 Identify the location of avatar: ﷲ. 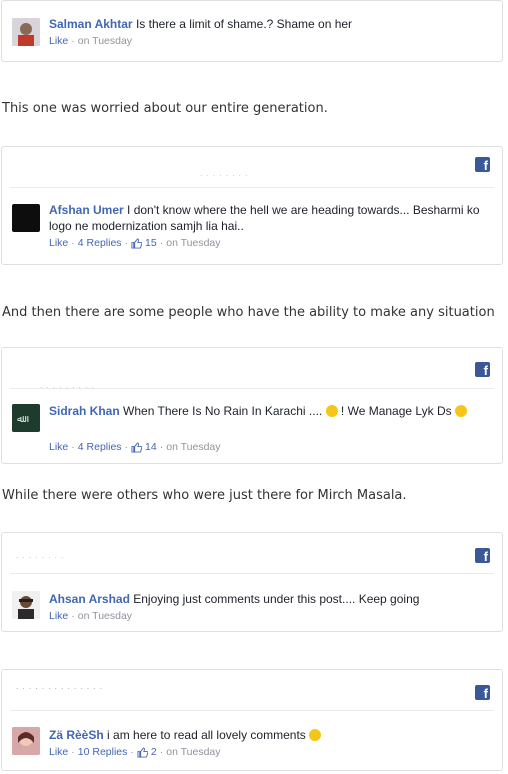
(26, 418).